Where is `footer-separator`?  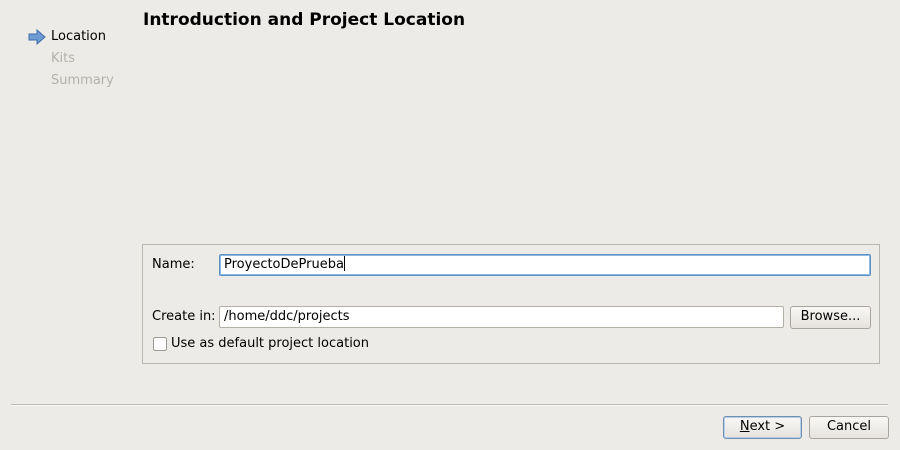
footer-separator is located at coordinates (449, 405).